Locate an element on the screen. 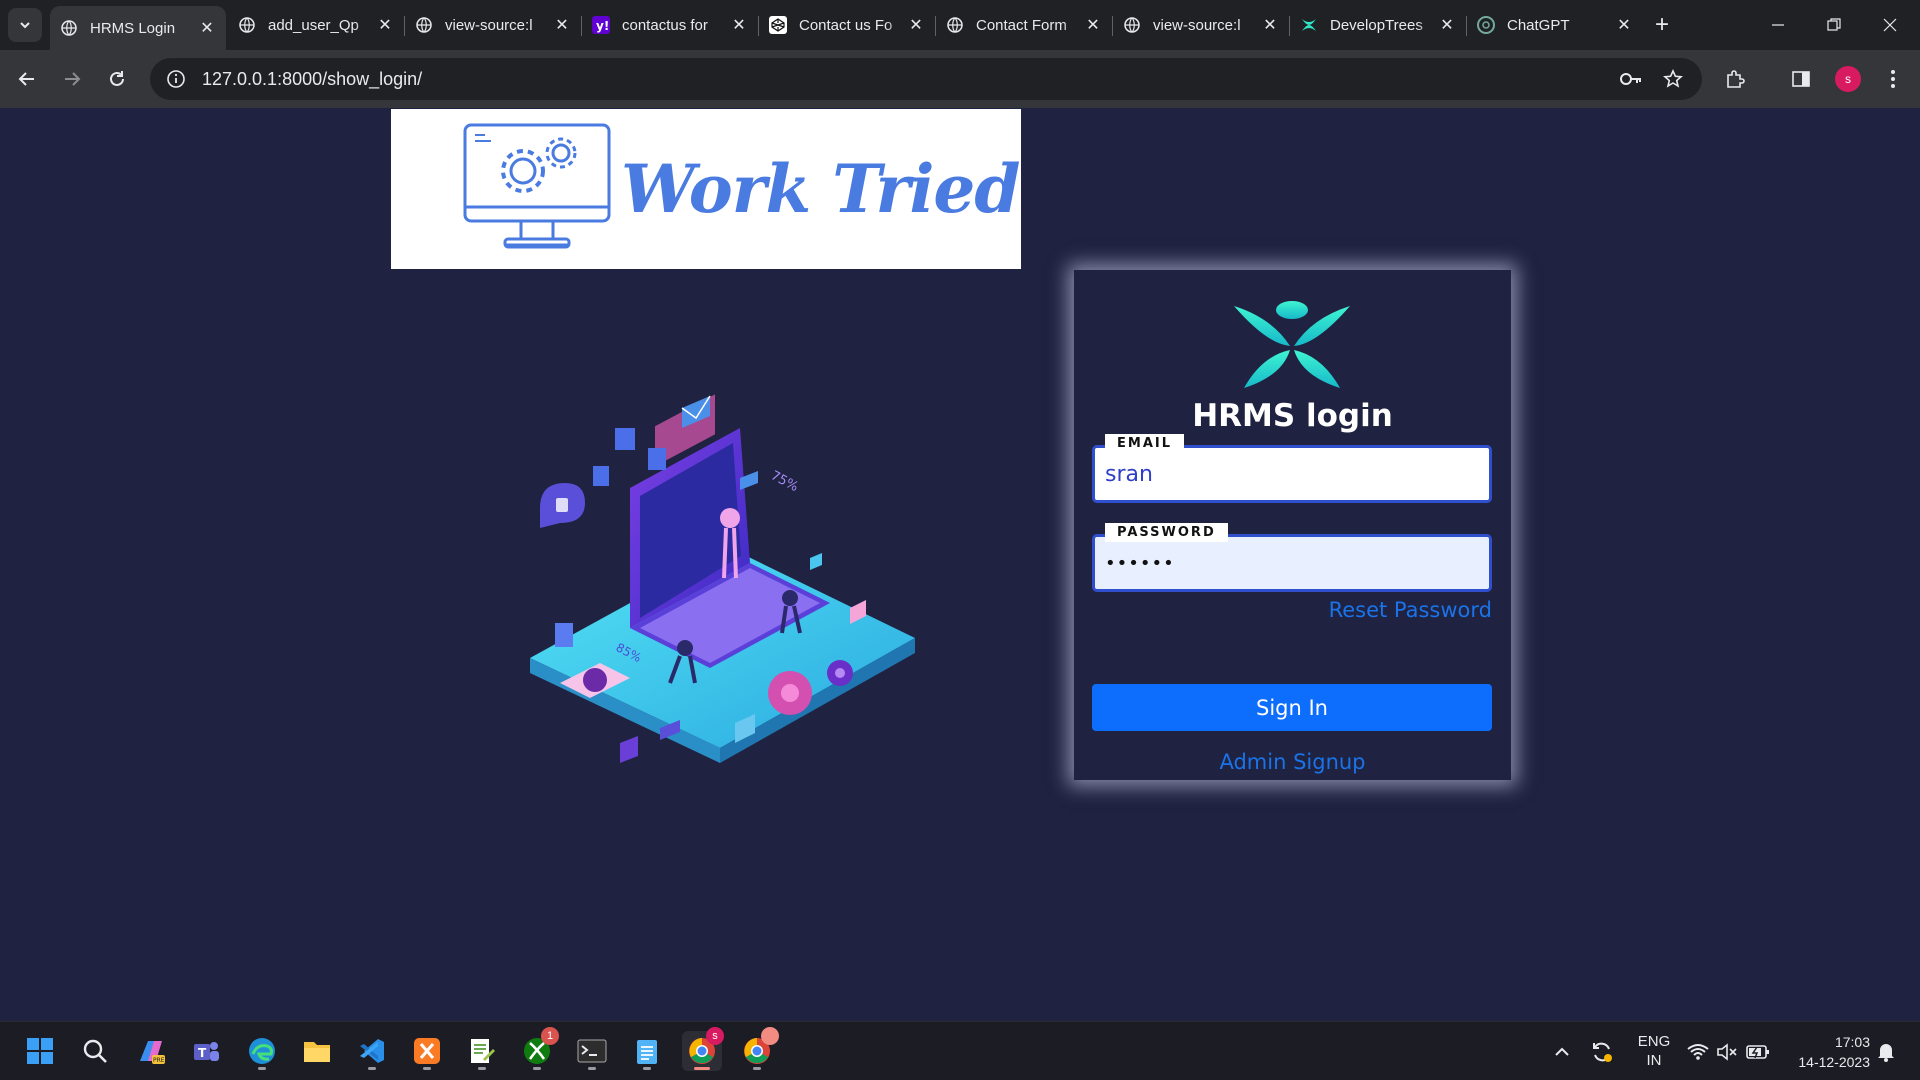 Image resolution: width=1920 pixels, height=1080 pixels. forward-button is located at coordinates (72, 79).